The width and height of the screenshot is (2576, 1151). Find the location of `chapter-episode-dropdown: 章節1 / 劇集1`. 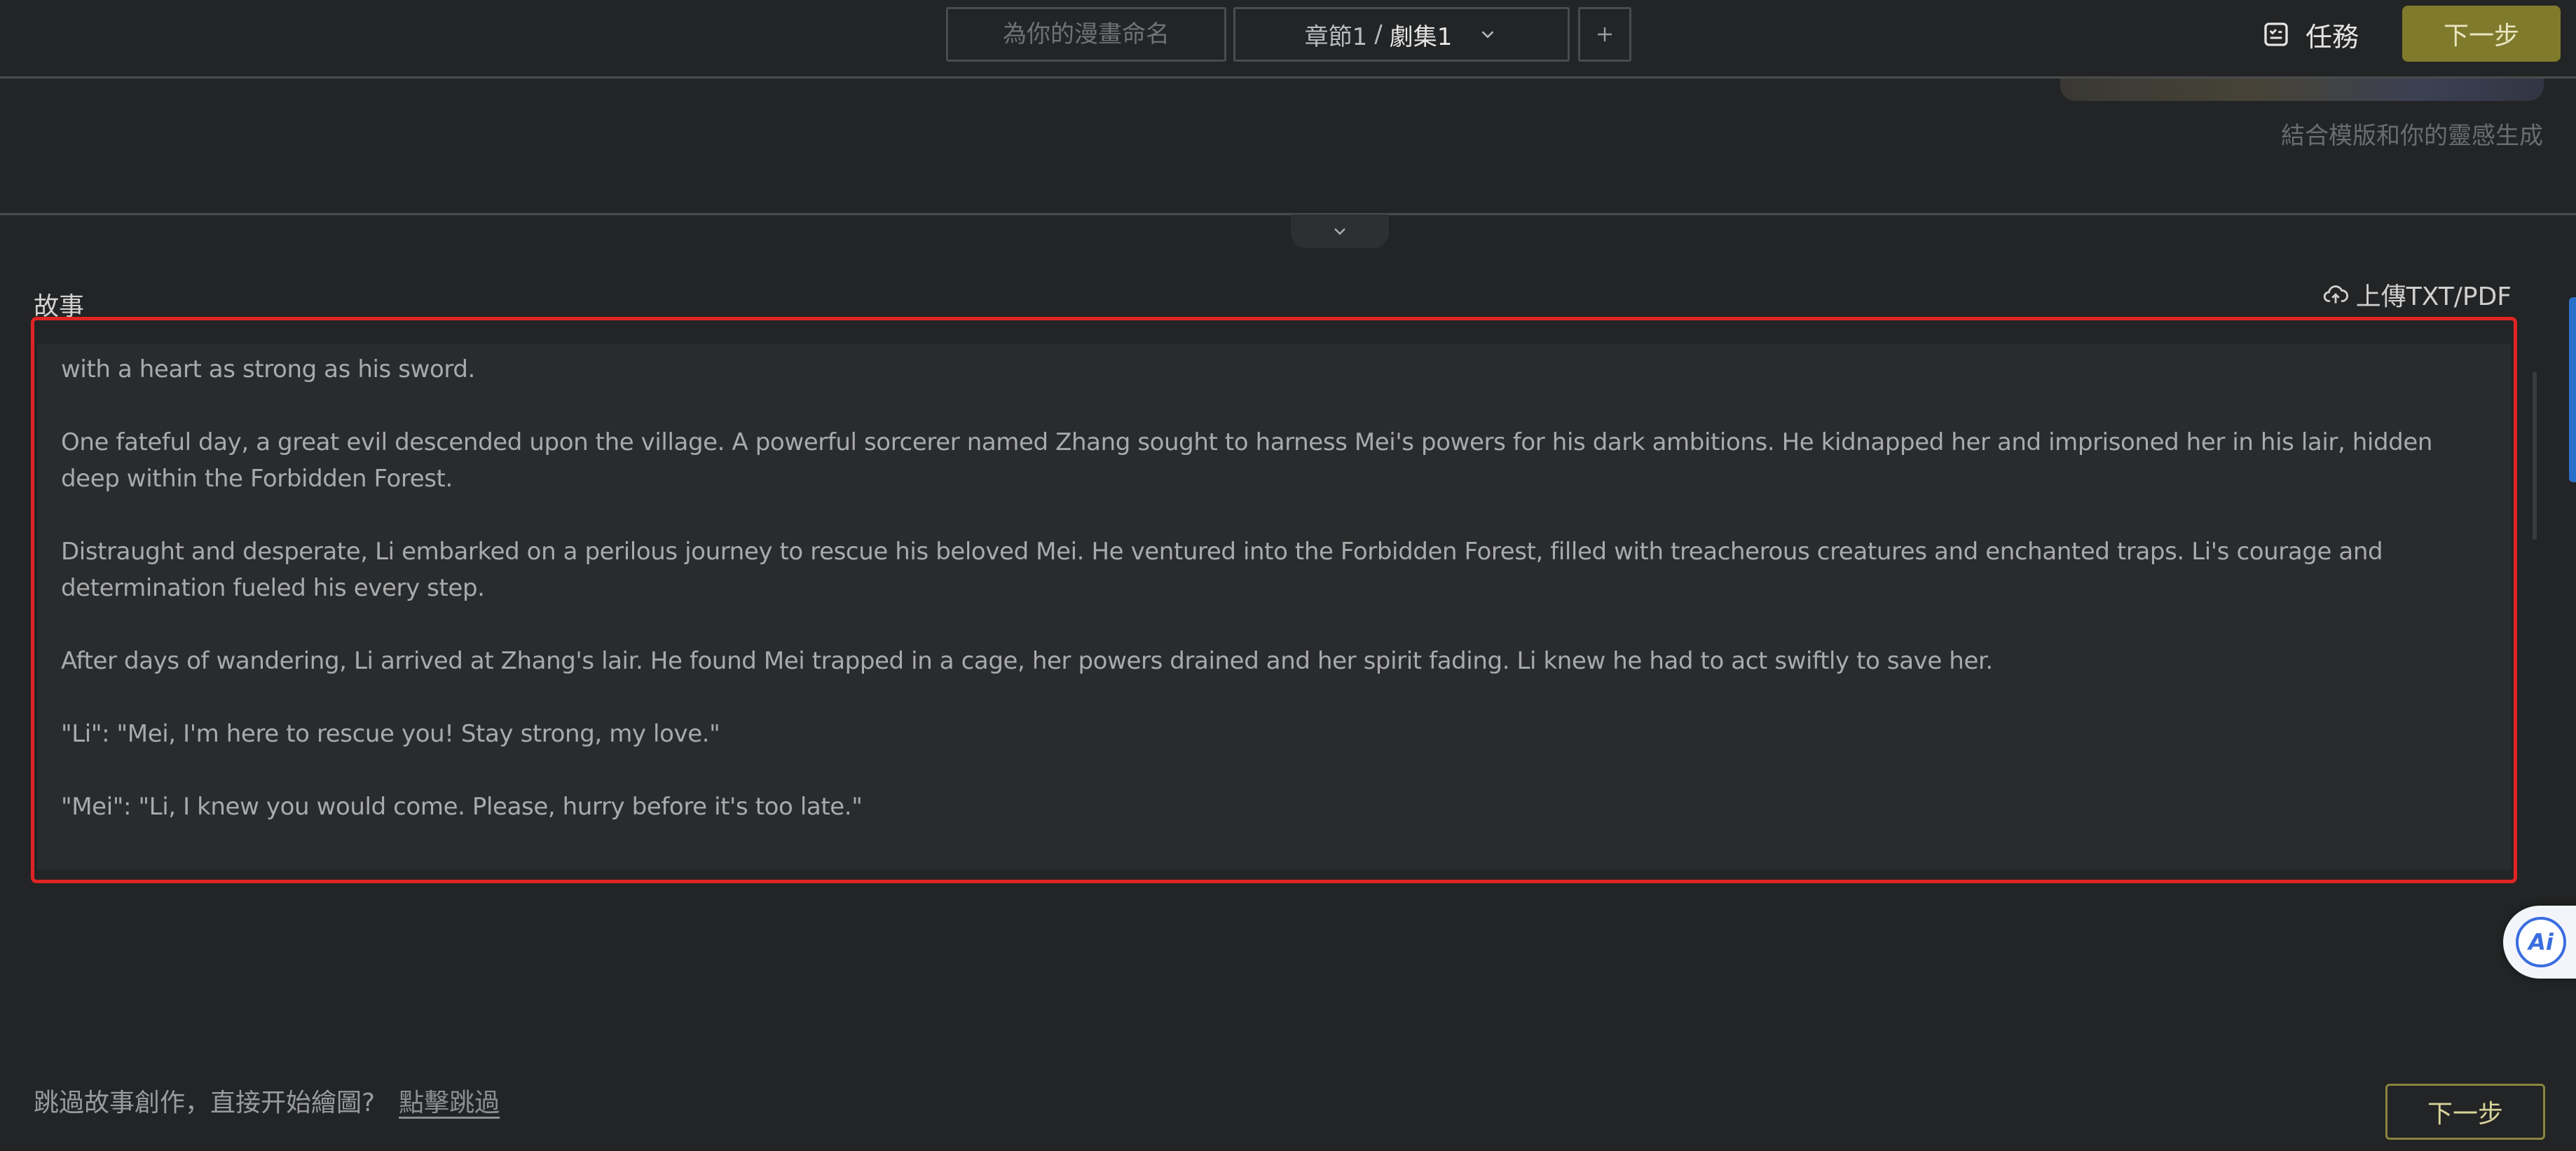

chapter-episode-dropdown: 章節1 / 劇集1 is located at coordinates (1401, 34).